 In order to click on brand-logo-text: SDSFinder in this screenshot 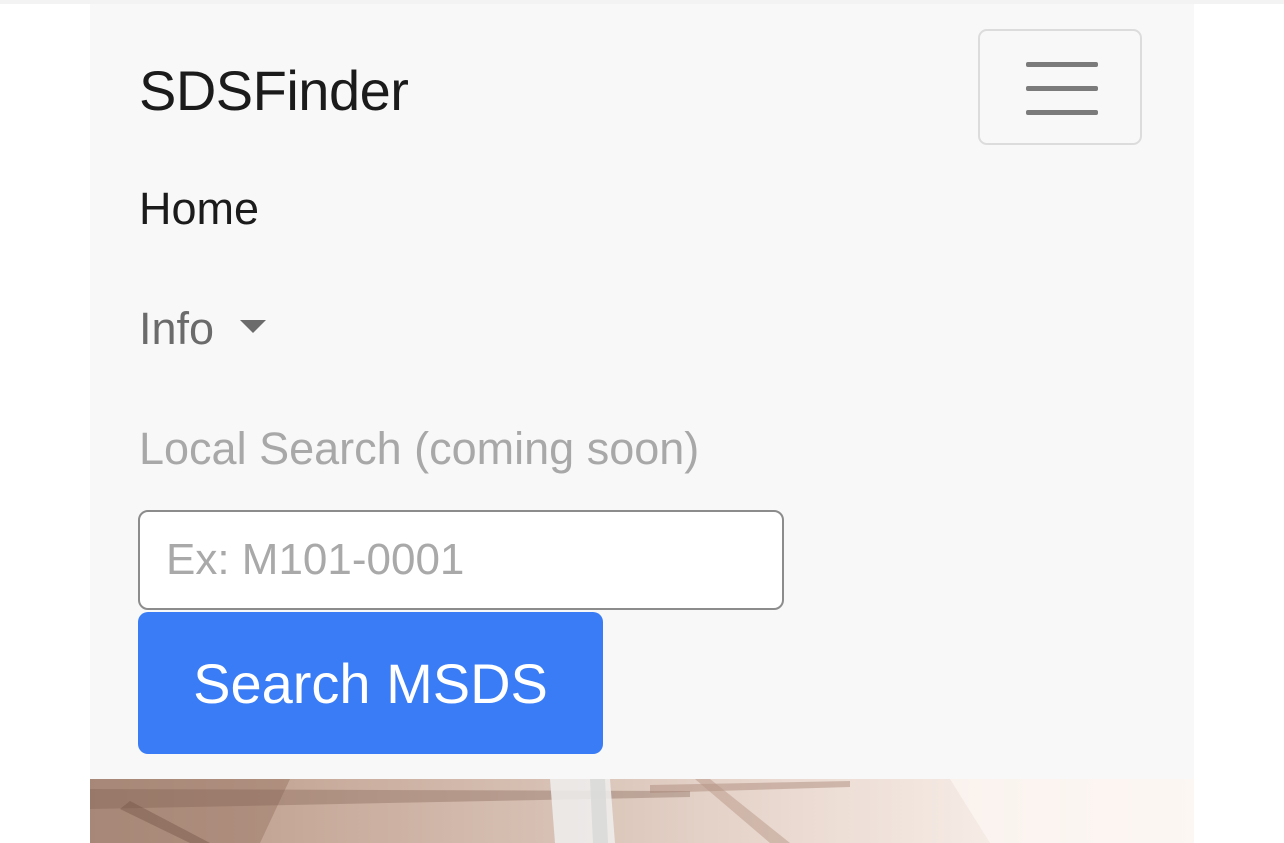, I will do `click(274, 91)`.